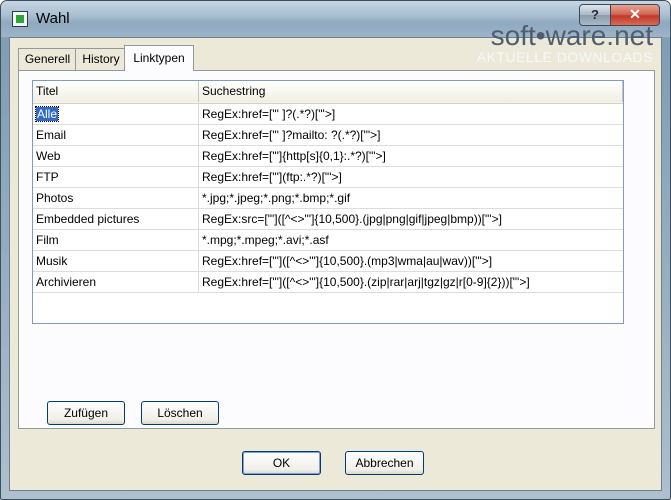 This screenshot has width=671, height=500. Describe the element at coordinates (159, 58) in the screenshot. I see `tab-linktypen: Linktypen` at that location.